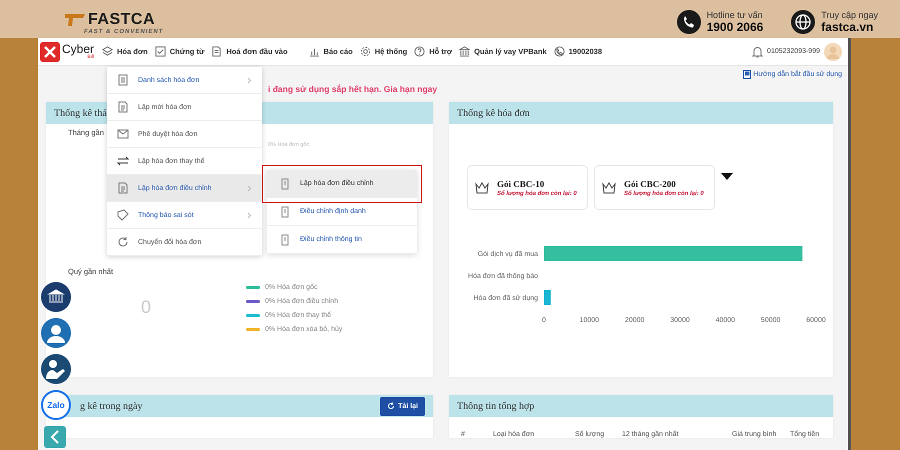  I want to click on logo-icon, so click(75, 20).